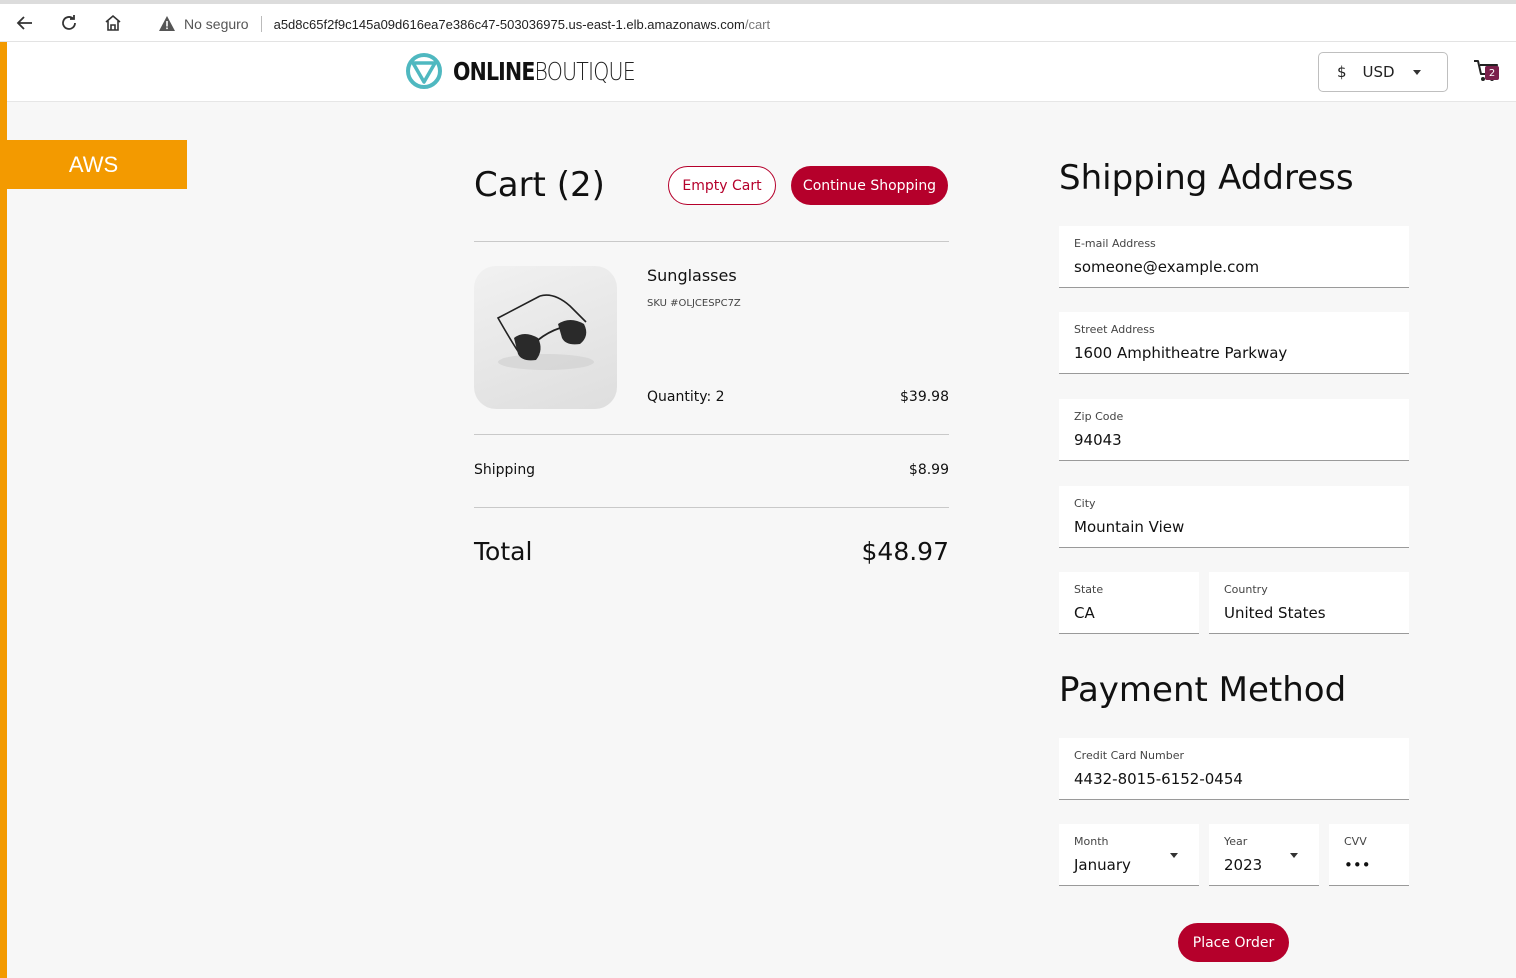 This screenshot has height=978, width=1516. I want to click on reload-icon, so click(69, 23).